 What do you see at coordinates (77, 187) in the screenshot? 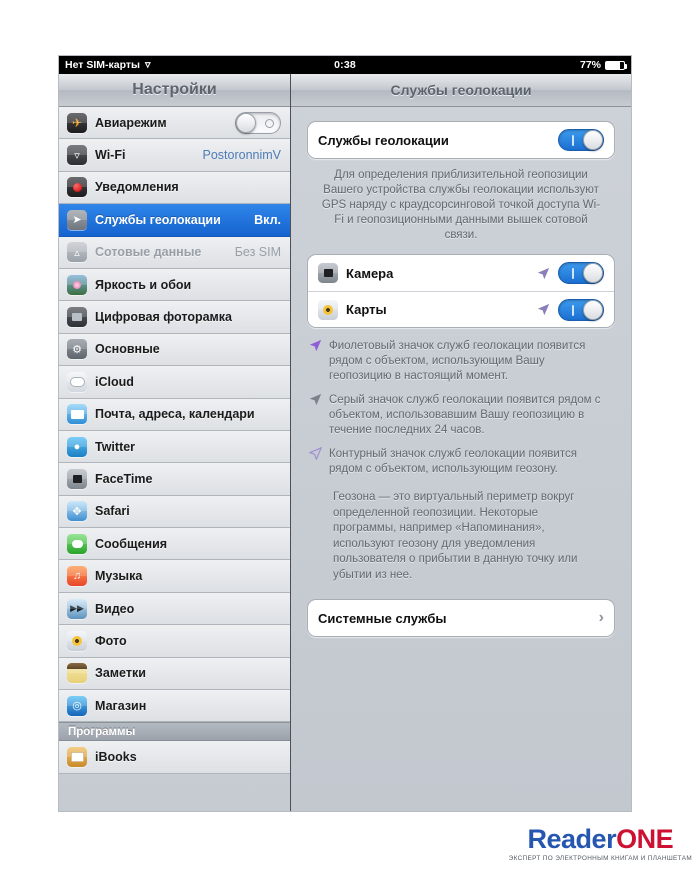
I see `notifications-icon` at bounding box center [77, 187].